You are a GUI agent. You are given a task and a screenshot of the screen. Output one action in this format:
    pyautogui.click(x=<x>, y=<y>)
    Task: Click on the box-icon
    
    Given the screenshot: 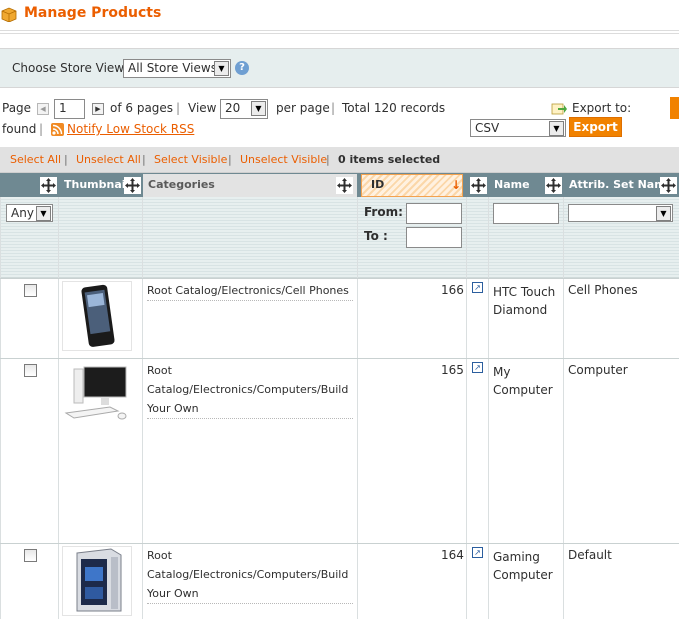 What is the action you would take?
    pyautogui.click(x=9, y=14)
    